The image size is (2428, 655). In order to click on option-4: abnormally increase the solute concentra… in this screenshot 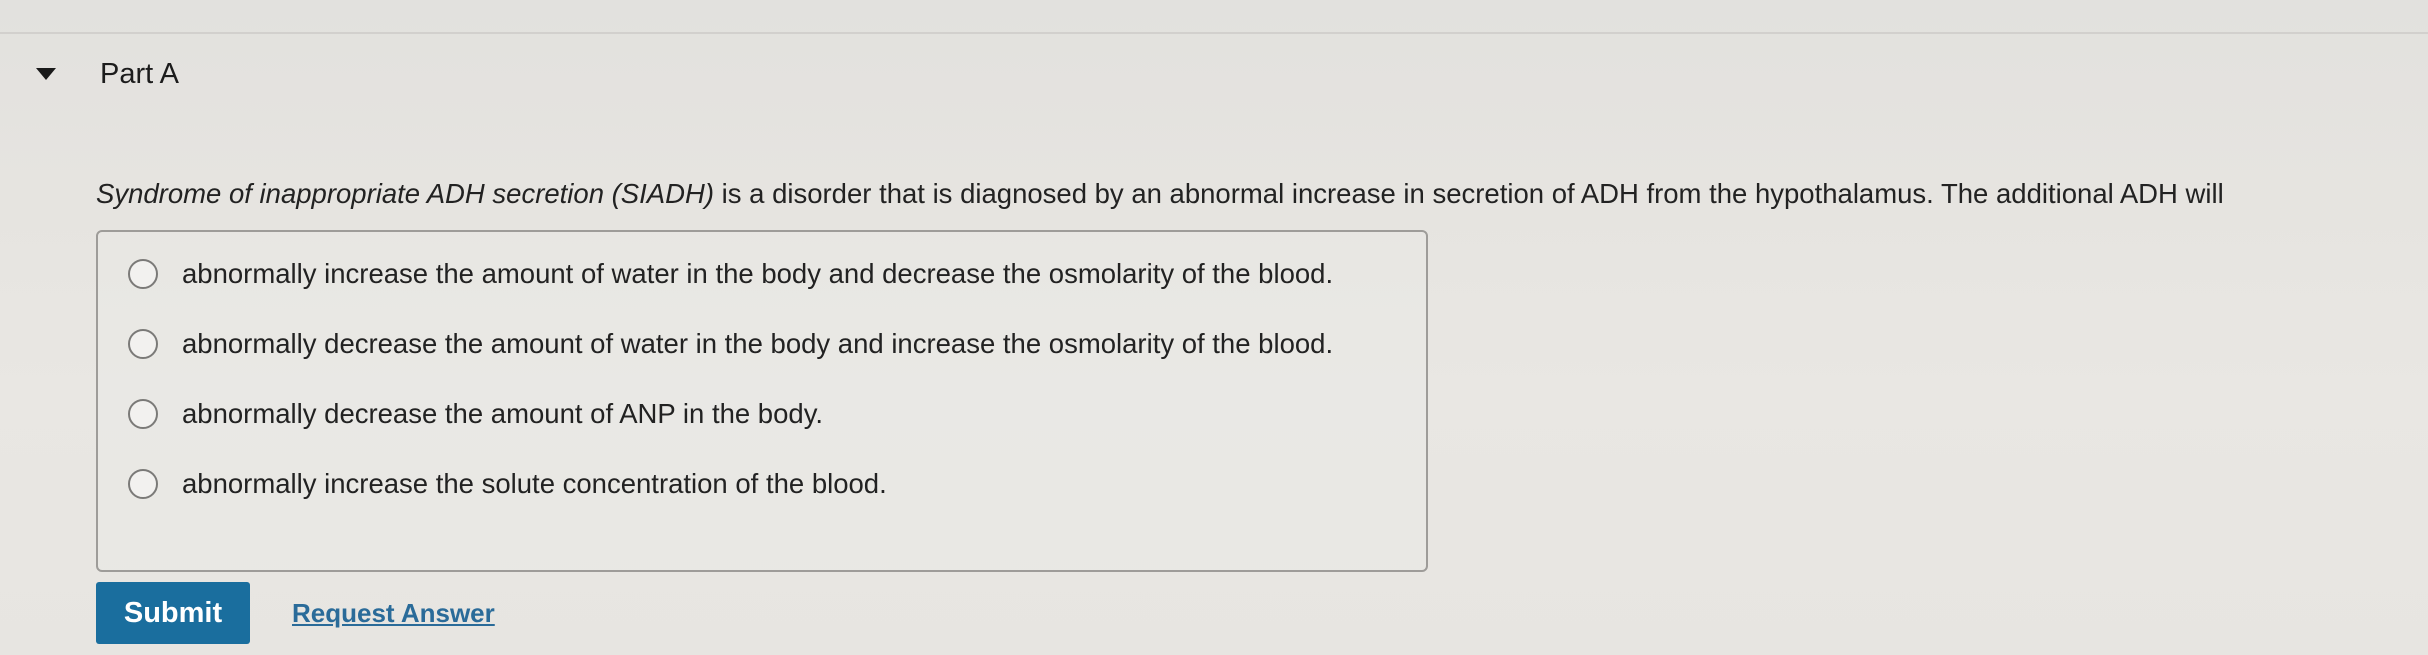, I will do `click(507, 484)`.